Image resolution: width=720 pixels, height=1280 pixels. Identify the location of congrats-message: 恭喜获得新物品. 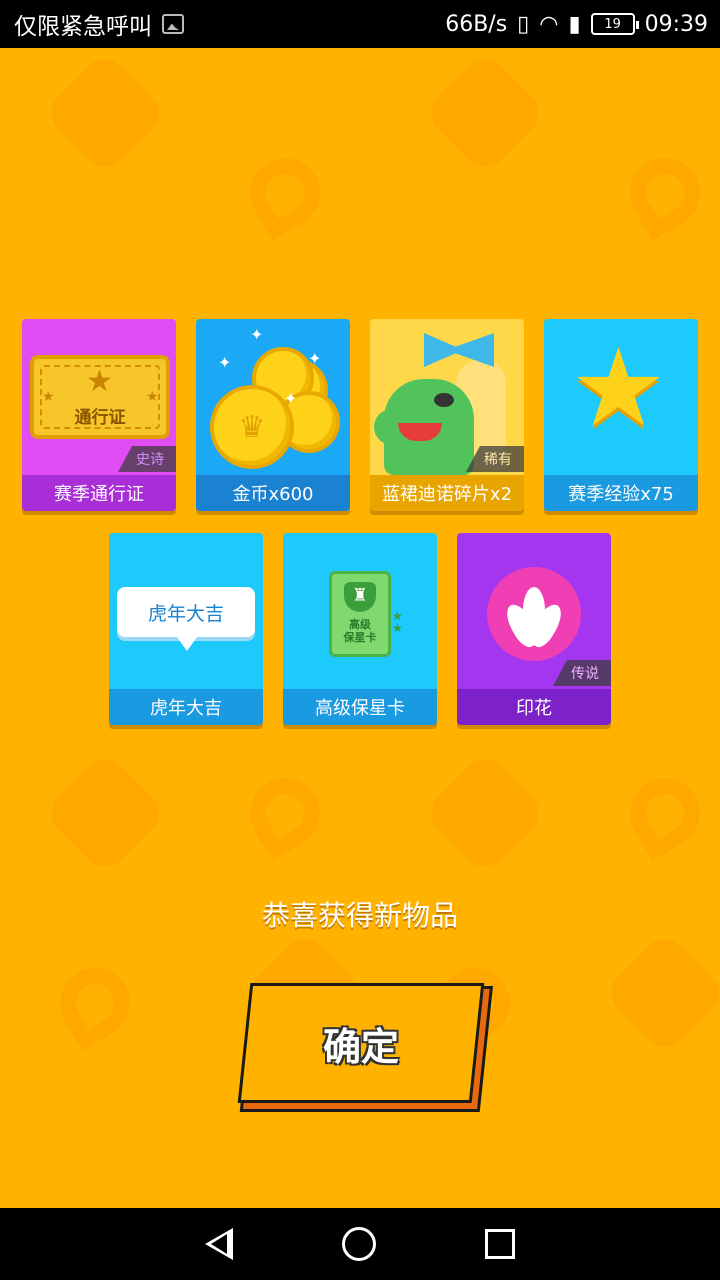
(359, 915).